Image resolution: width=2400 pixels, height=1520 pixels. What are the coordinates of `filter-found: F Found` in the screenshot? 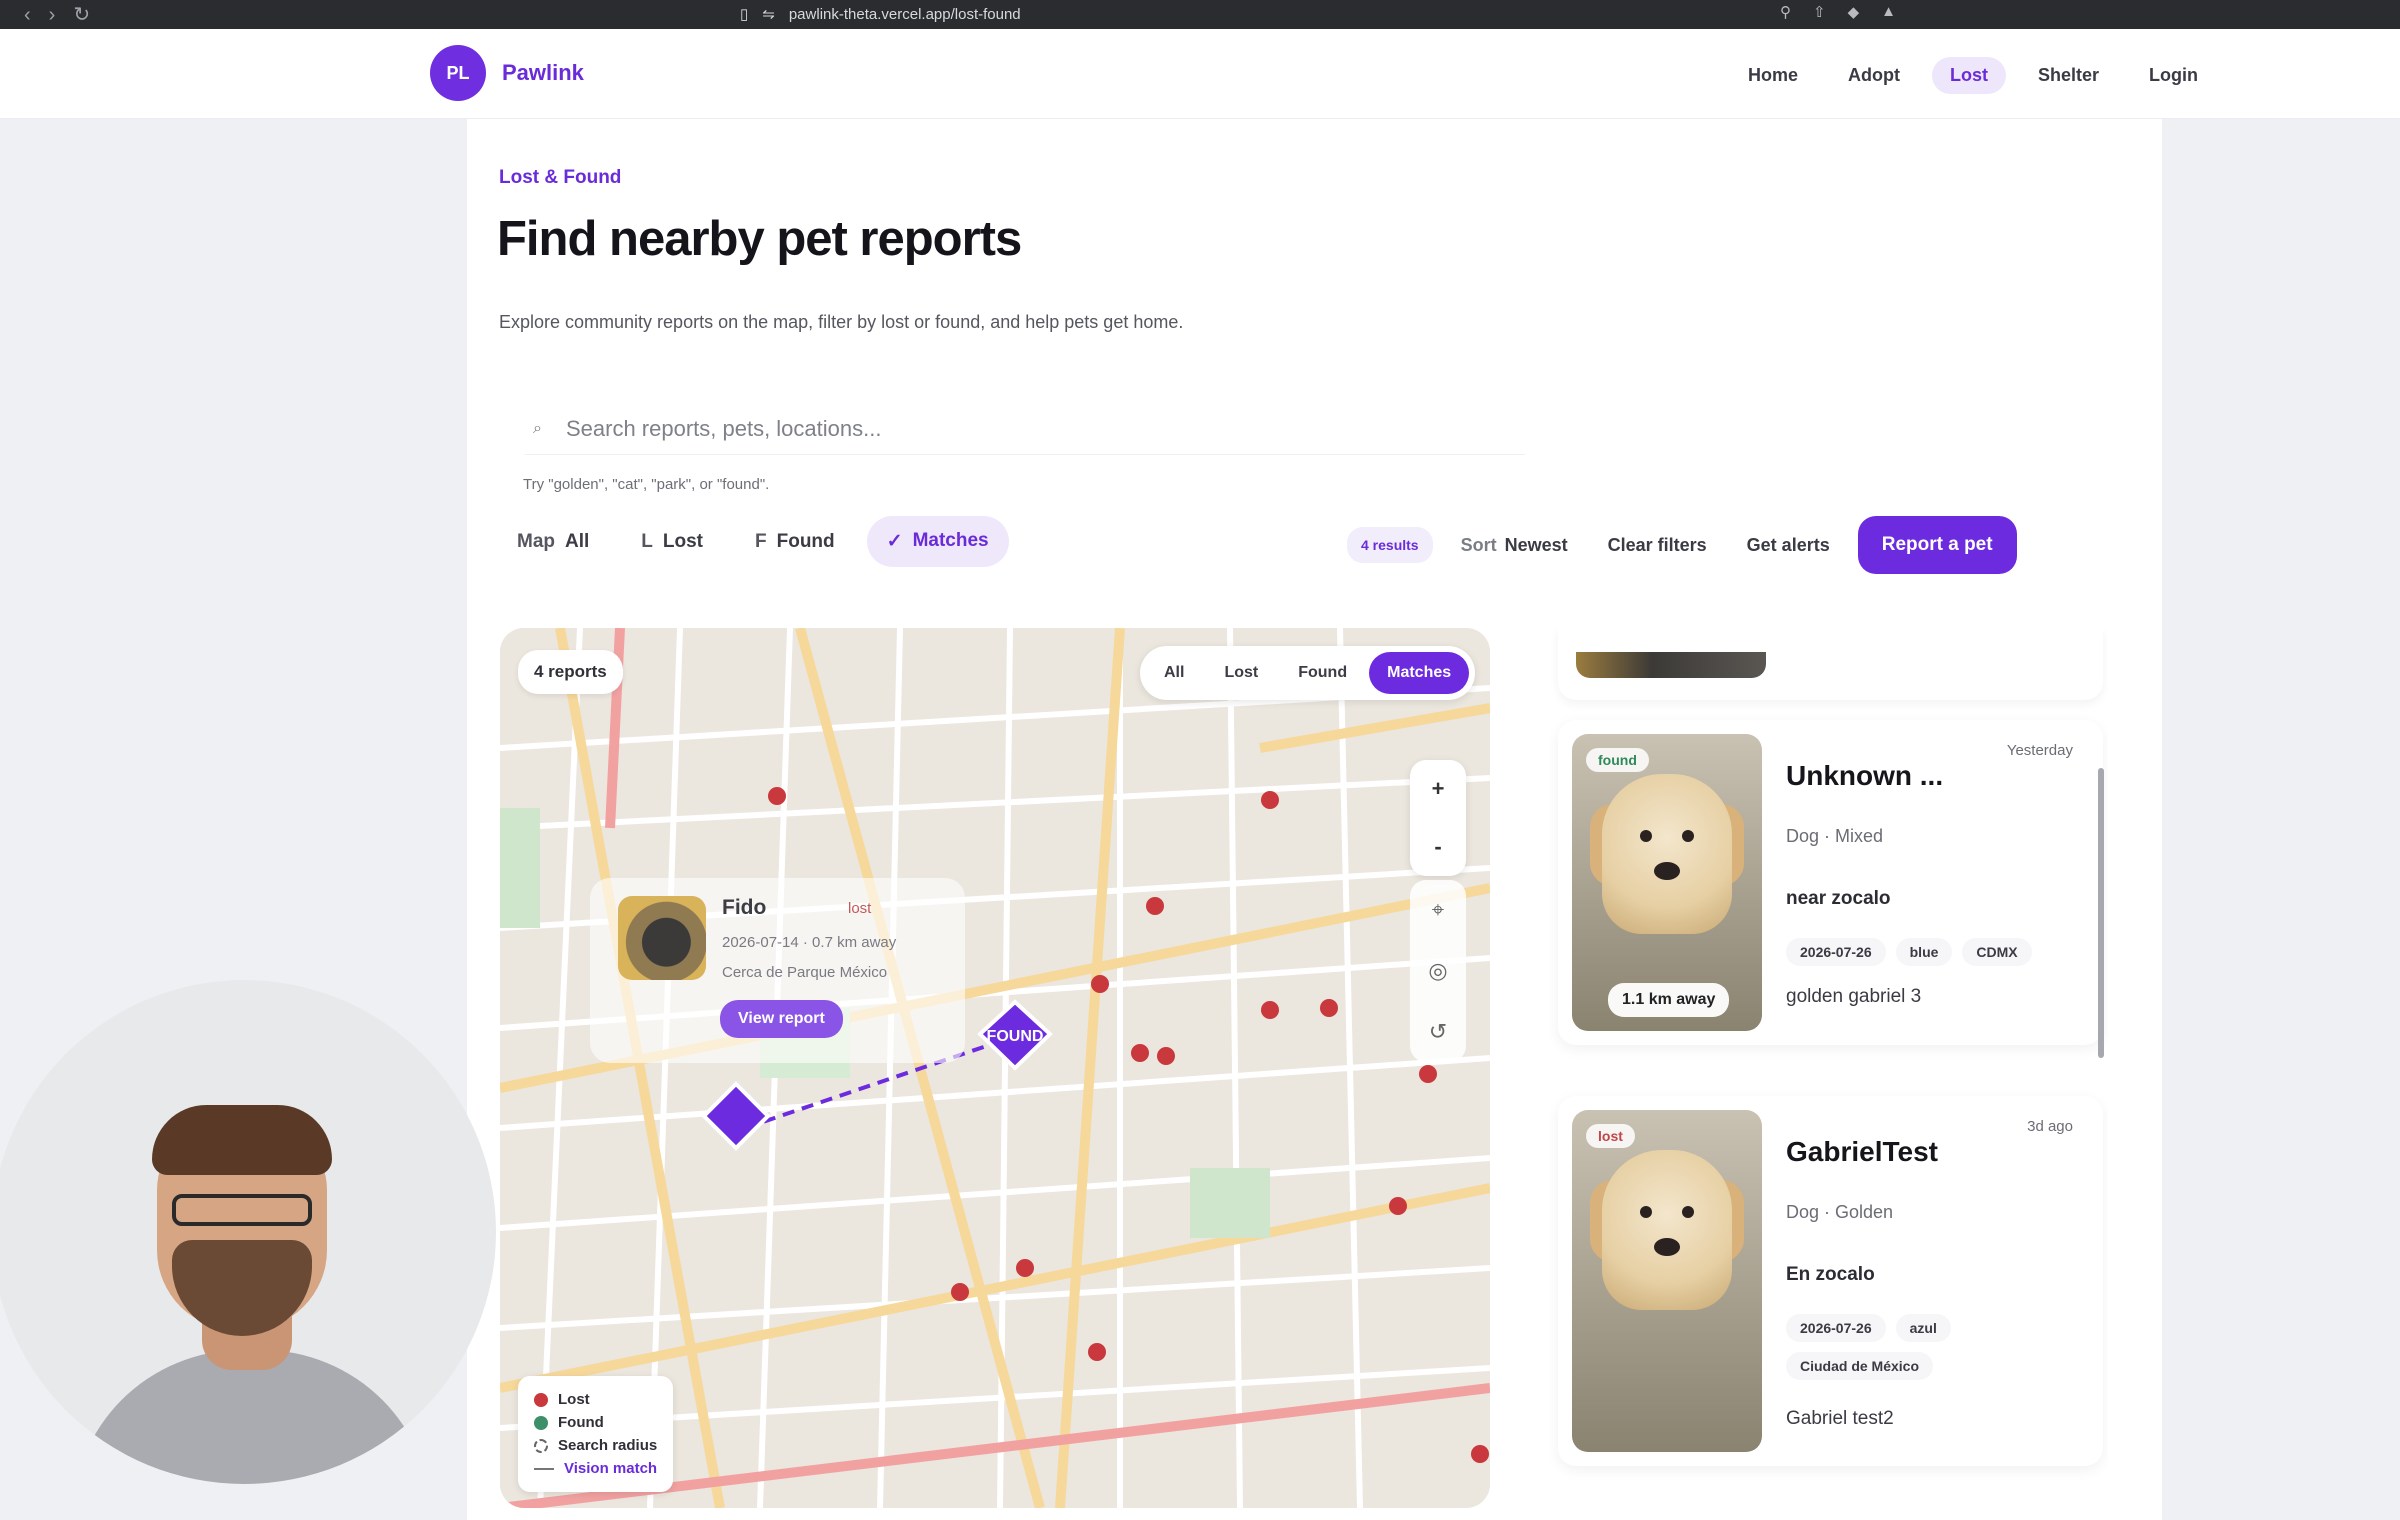 It's located at (795, 542).